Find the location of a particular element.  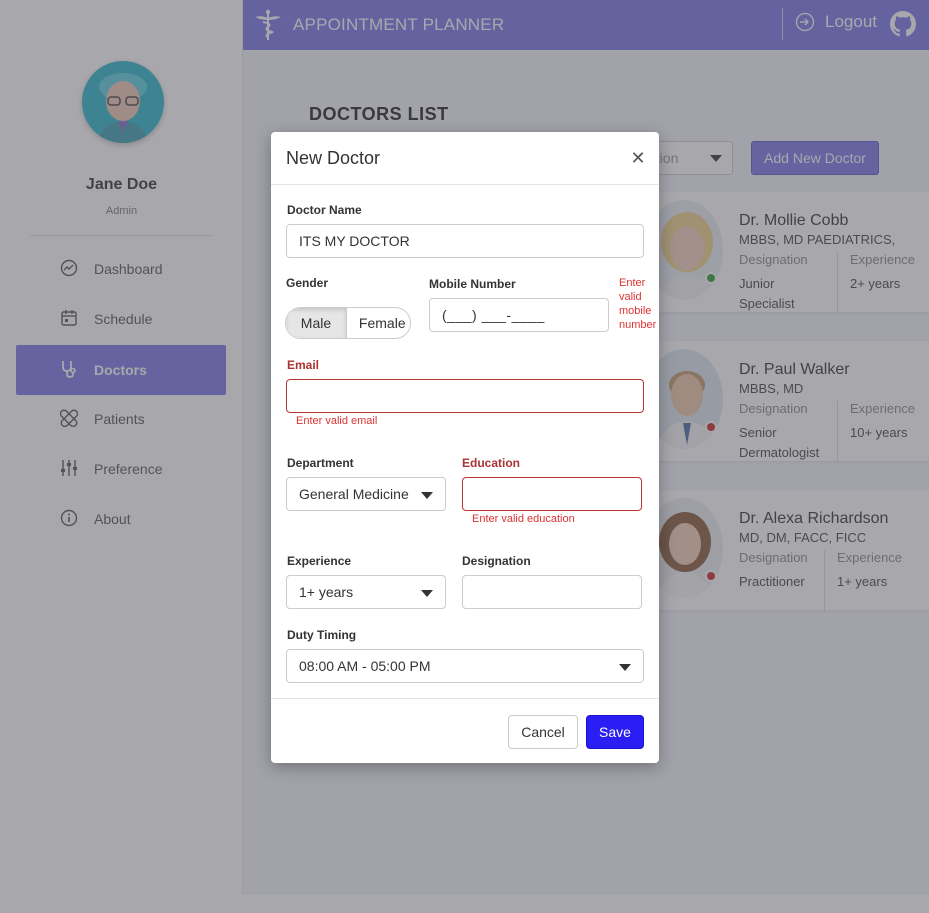

department-select: General Medicine is located at coordinates (366, 494).